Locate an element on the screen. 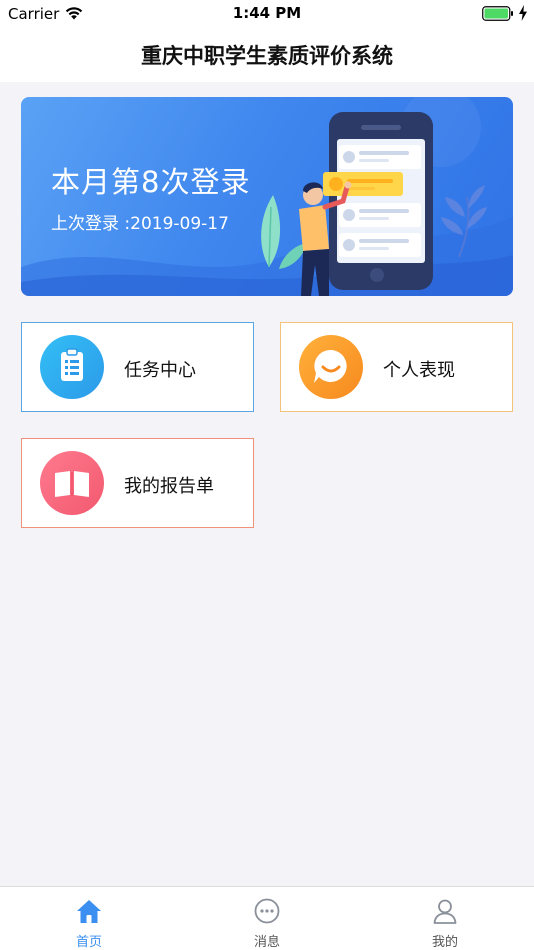  tab-home: 首页 is located at coordinates (89, 918).